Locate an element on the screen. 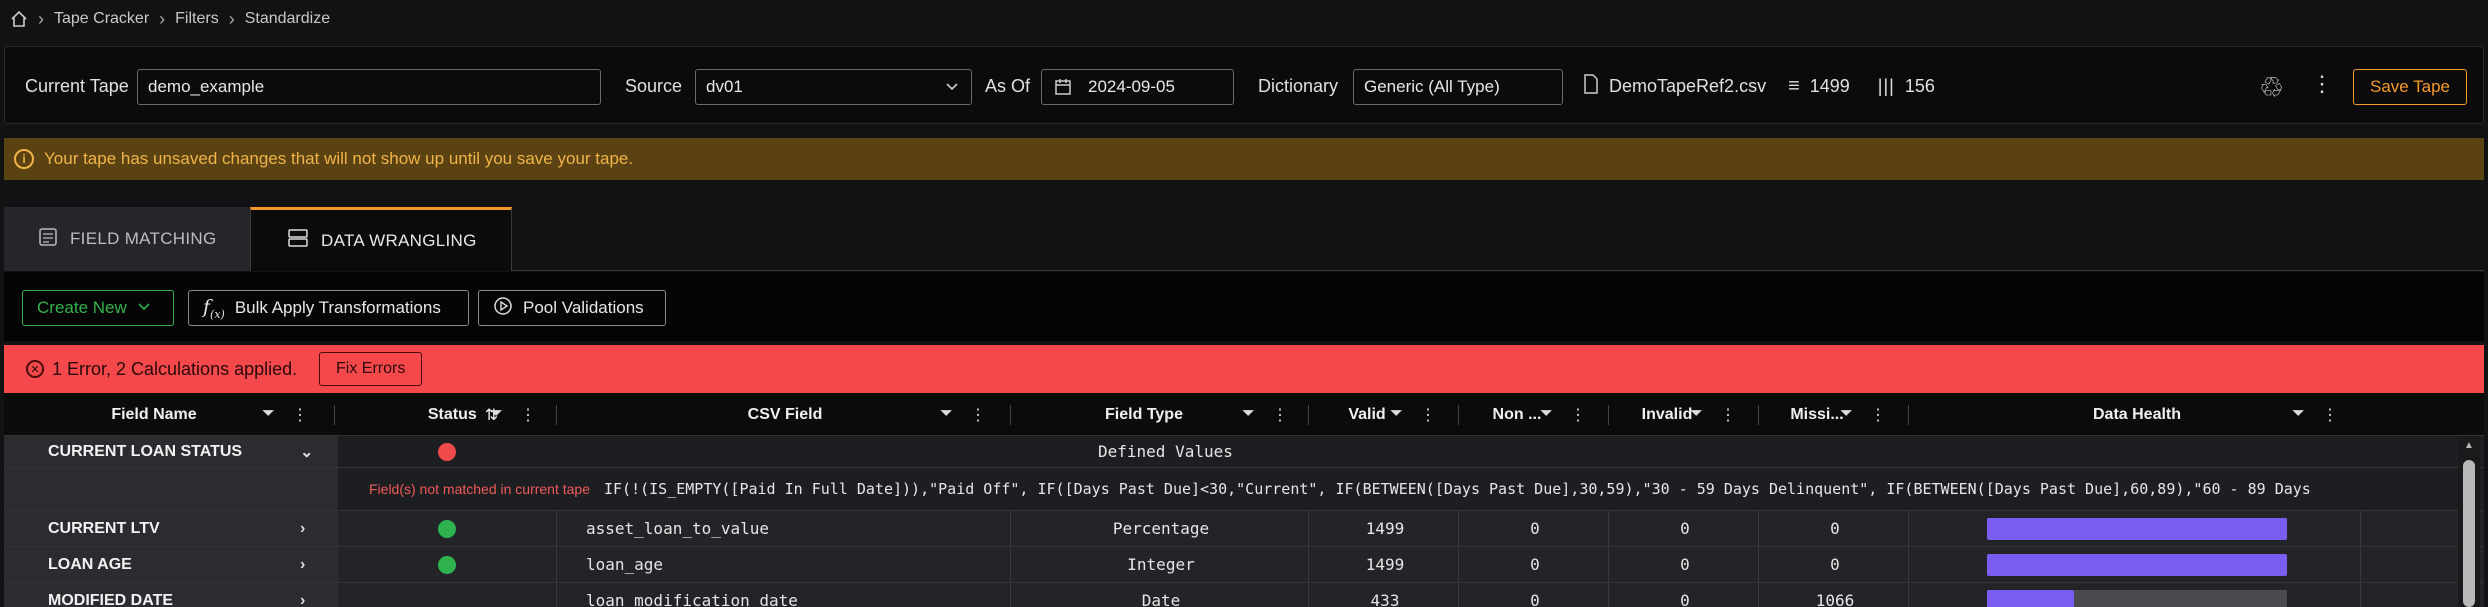 The width and height of the screenshot is (2488, 607). tab-data-wrangling: DATA WRANGLING is located at coordinates (381, 239).